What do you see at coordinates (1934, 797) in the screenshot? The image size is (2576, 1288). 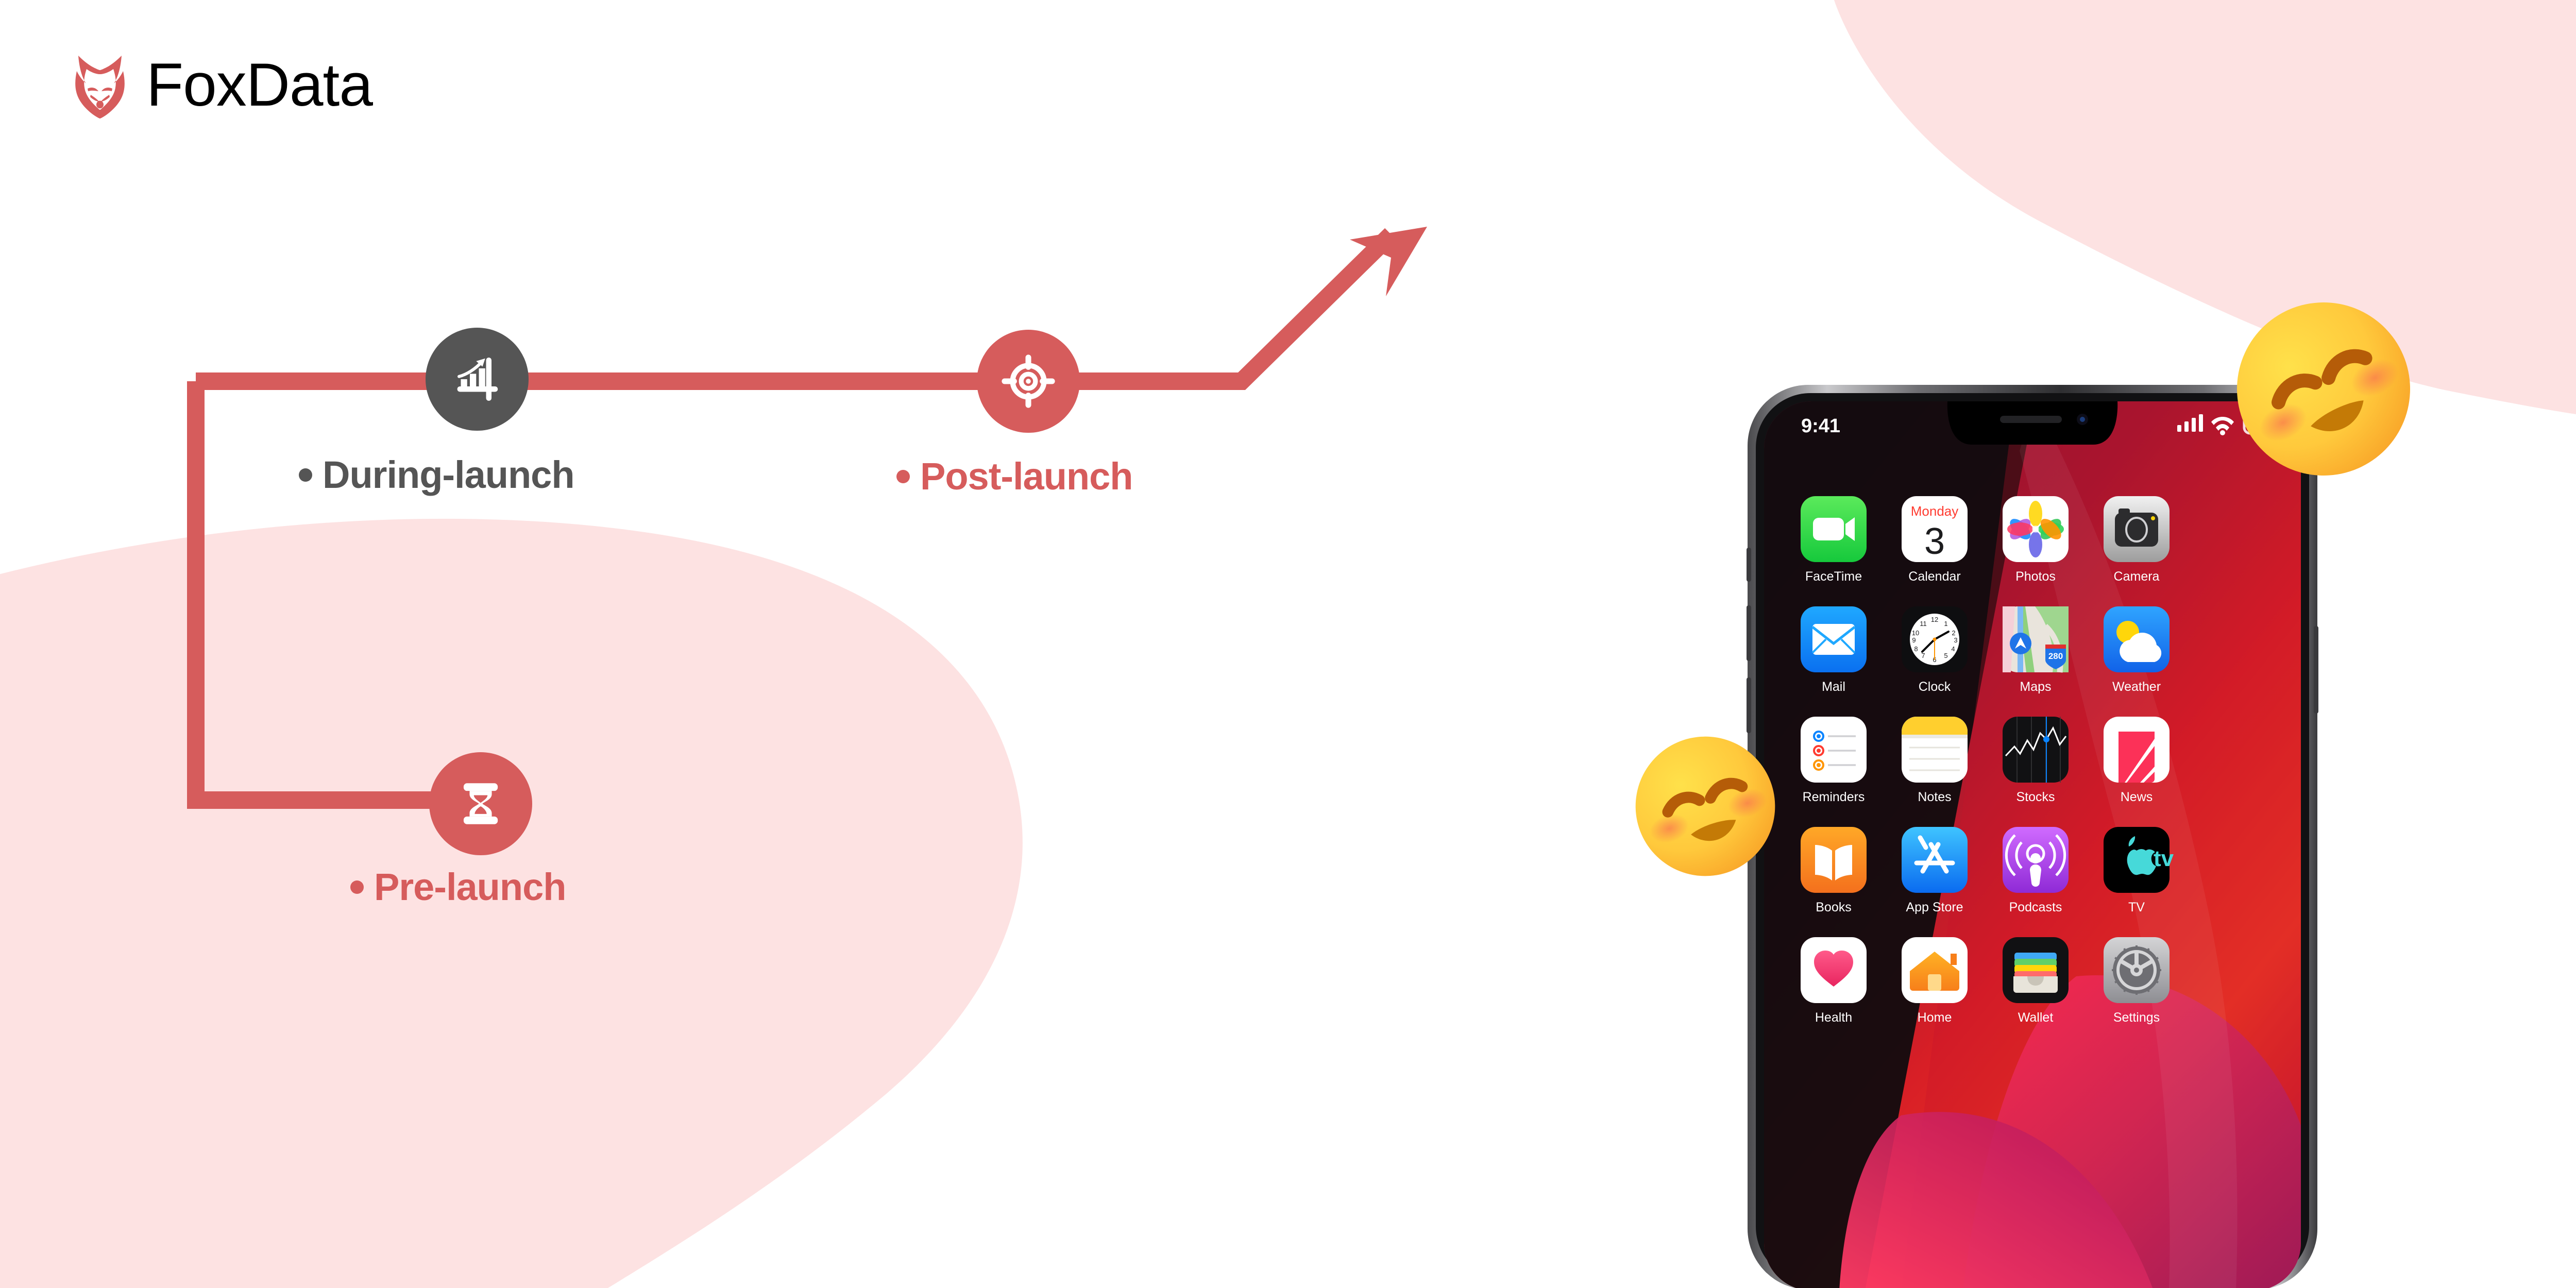 I see `app-label-notes: Notes` at bounding box center [1934, 797].